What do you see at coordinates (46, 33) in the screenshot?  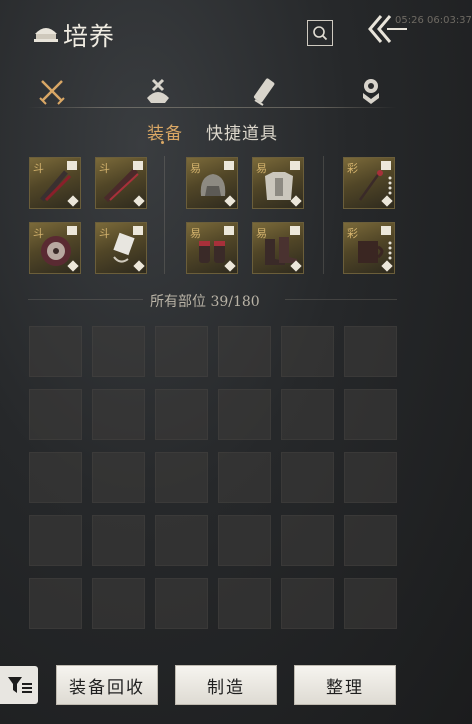 I see `hat-icon` at bounding box center [46, 33].